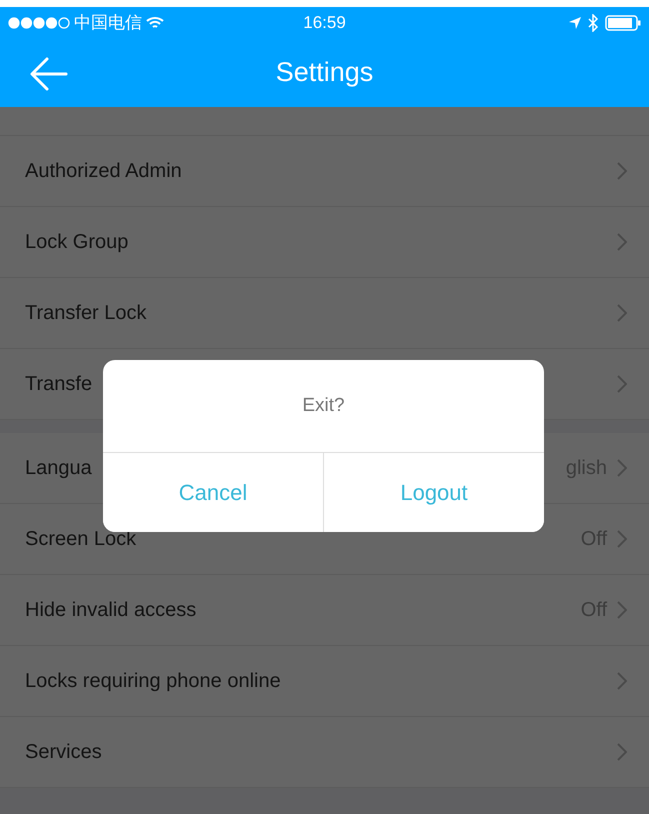 Image resolution: width=649 pixels, height=814 pixels. What do you see at coordinates (108, 23) in the screenshot?
I see `carrier-name: 中国电信` at bounding box center [108, 23].